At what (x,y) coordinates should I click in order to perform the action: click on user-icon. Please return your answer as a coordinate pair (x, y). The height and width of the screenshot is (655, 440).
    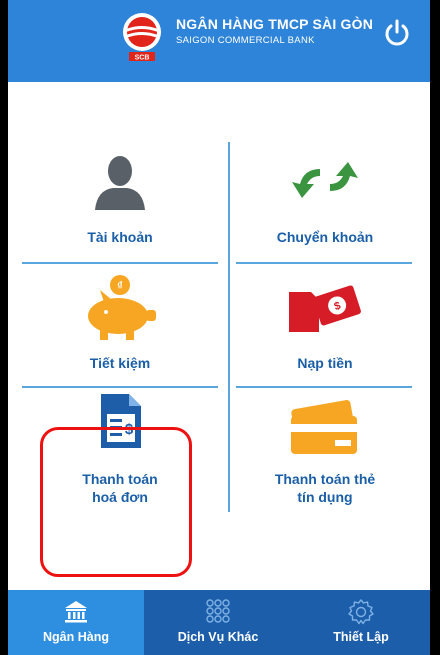
    Looking at the image, I should click on (120, 183).